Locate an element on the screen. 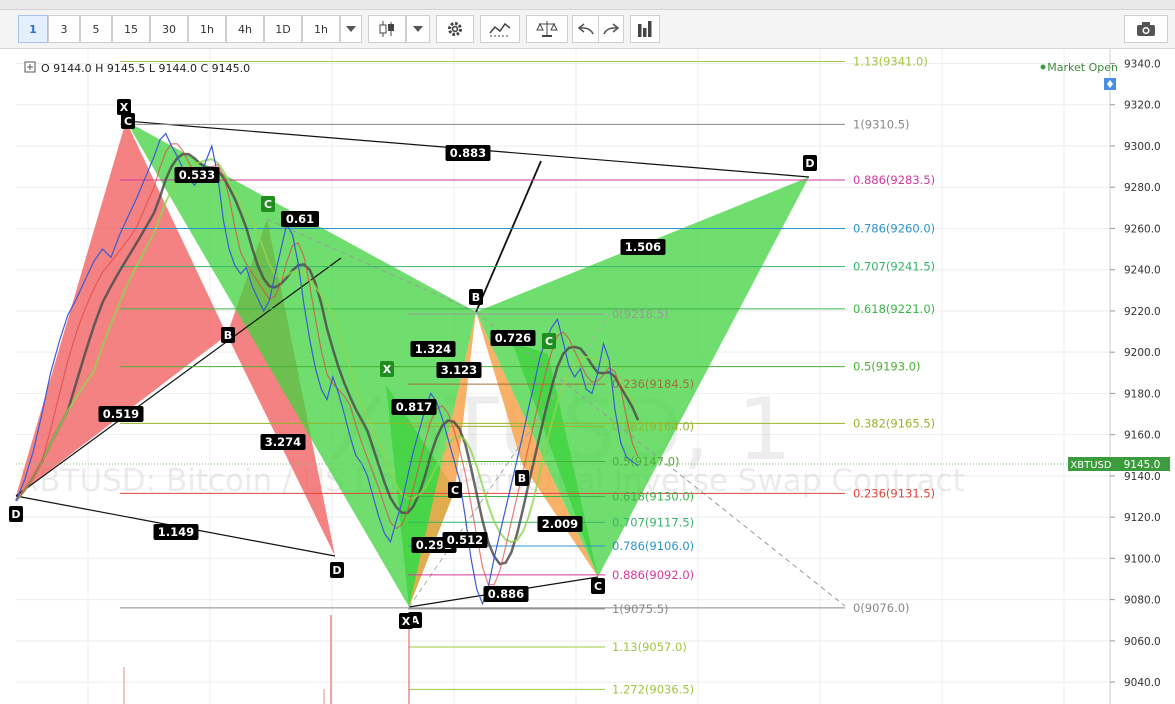 Image resolution: width=1175 pixels, height=704 pixels. chart-style-button is located at coordinates (387, 29).